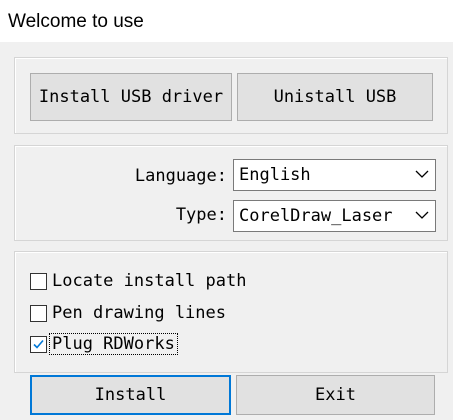  Describe the element at coordinates (38, 313) in the screenshot. I see `pen-drawing-lines-checkbox` at that location.